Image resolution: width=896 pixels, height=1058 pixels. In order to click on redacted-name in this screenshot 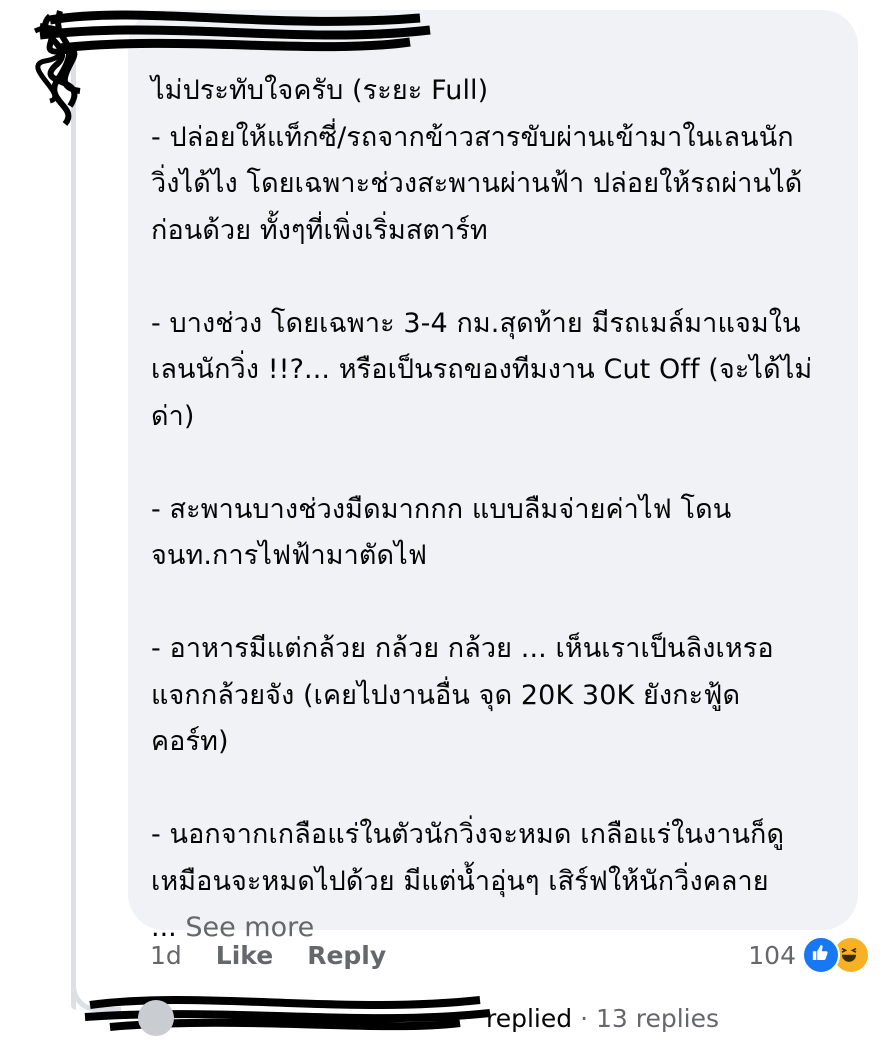, I will do `click(230, 30)`.